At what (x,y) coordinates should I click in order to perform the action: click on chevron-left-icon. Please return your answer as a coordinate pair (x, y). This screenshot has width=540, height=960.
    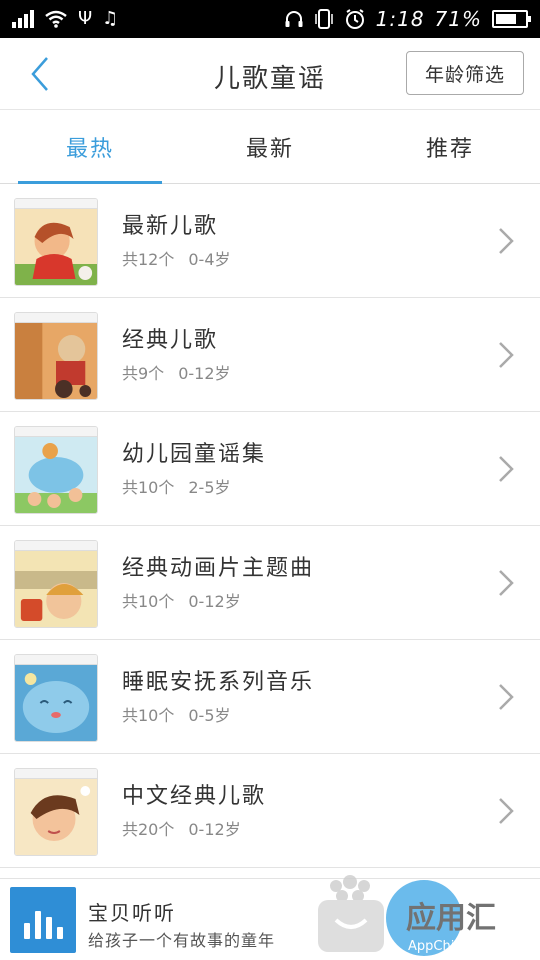
    Looking at the image, I should click on (39, 74).